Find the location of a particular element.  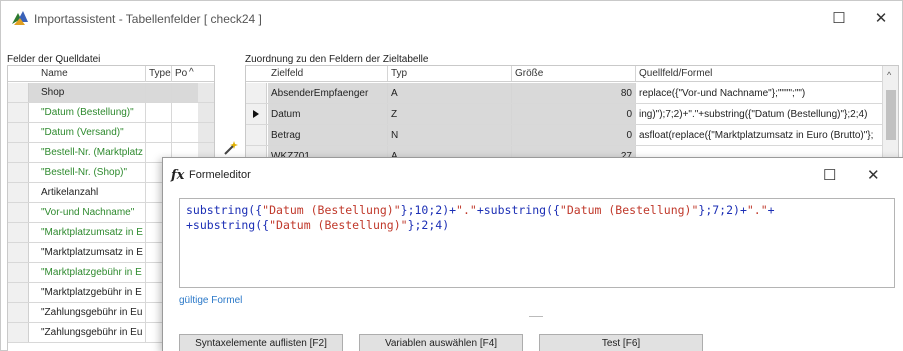

column-header-target-type: Typ is located at coordinates (399, 73).